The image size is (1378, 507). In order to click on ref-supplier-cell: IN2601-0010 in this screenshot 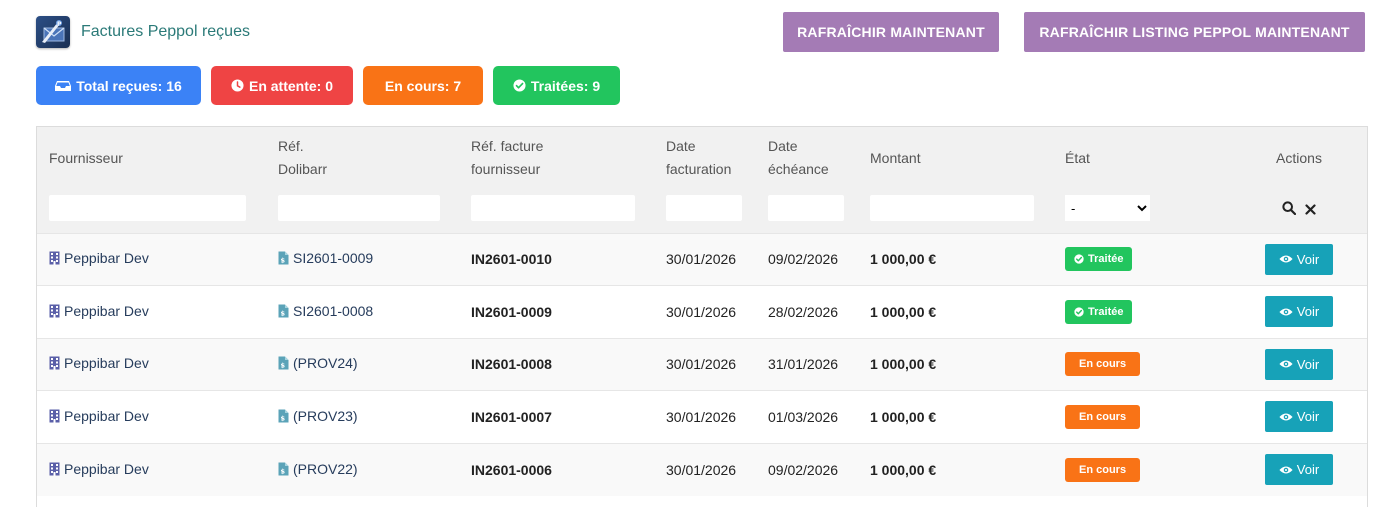, I will do `click(511, 259)`.